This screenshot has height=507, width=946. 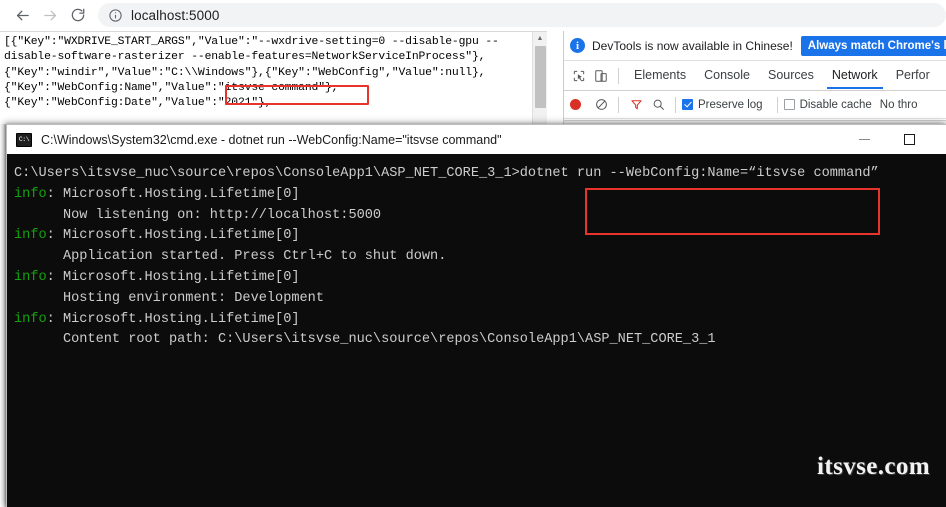 What do you see at coordinates (658, 105) in the screenshot?
I see `search-magnifier-icon` at bounding box center [658, 105].